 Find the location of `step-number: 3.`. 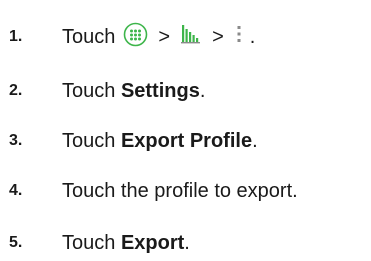

step-number: 3. is located at coordinates (16, 140).